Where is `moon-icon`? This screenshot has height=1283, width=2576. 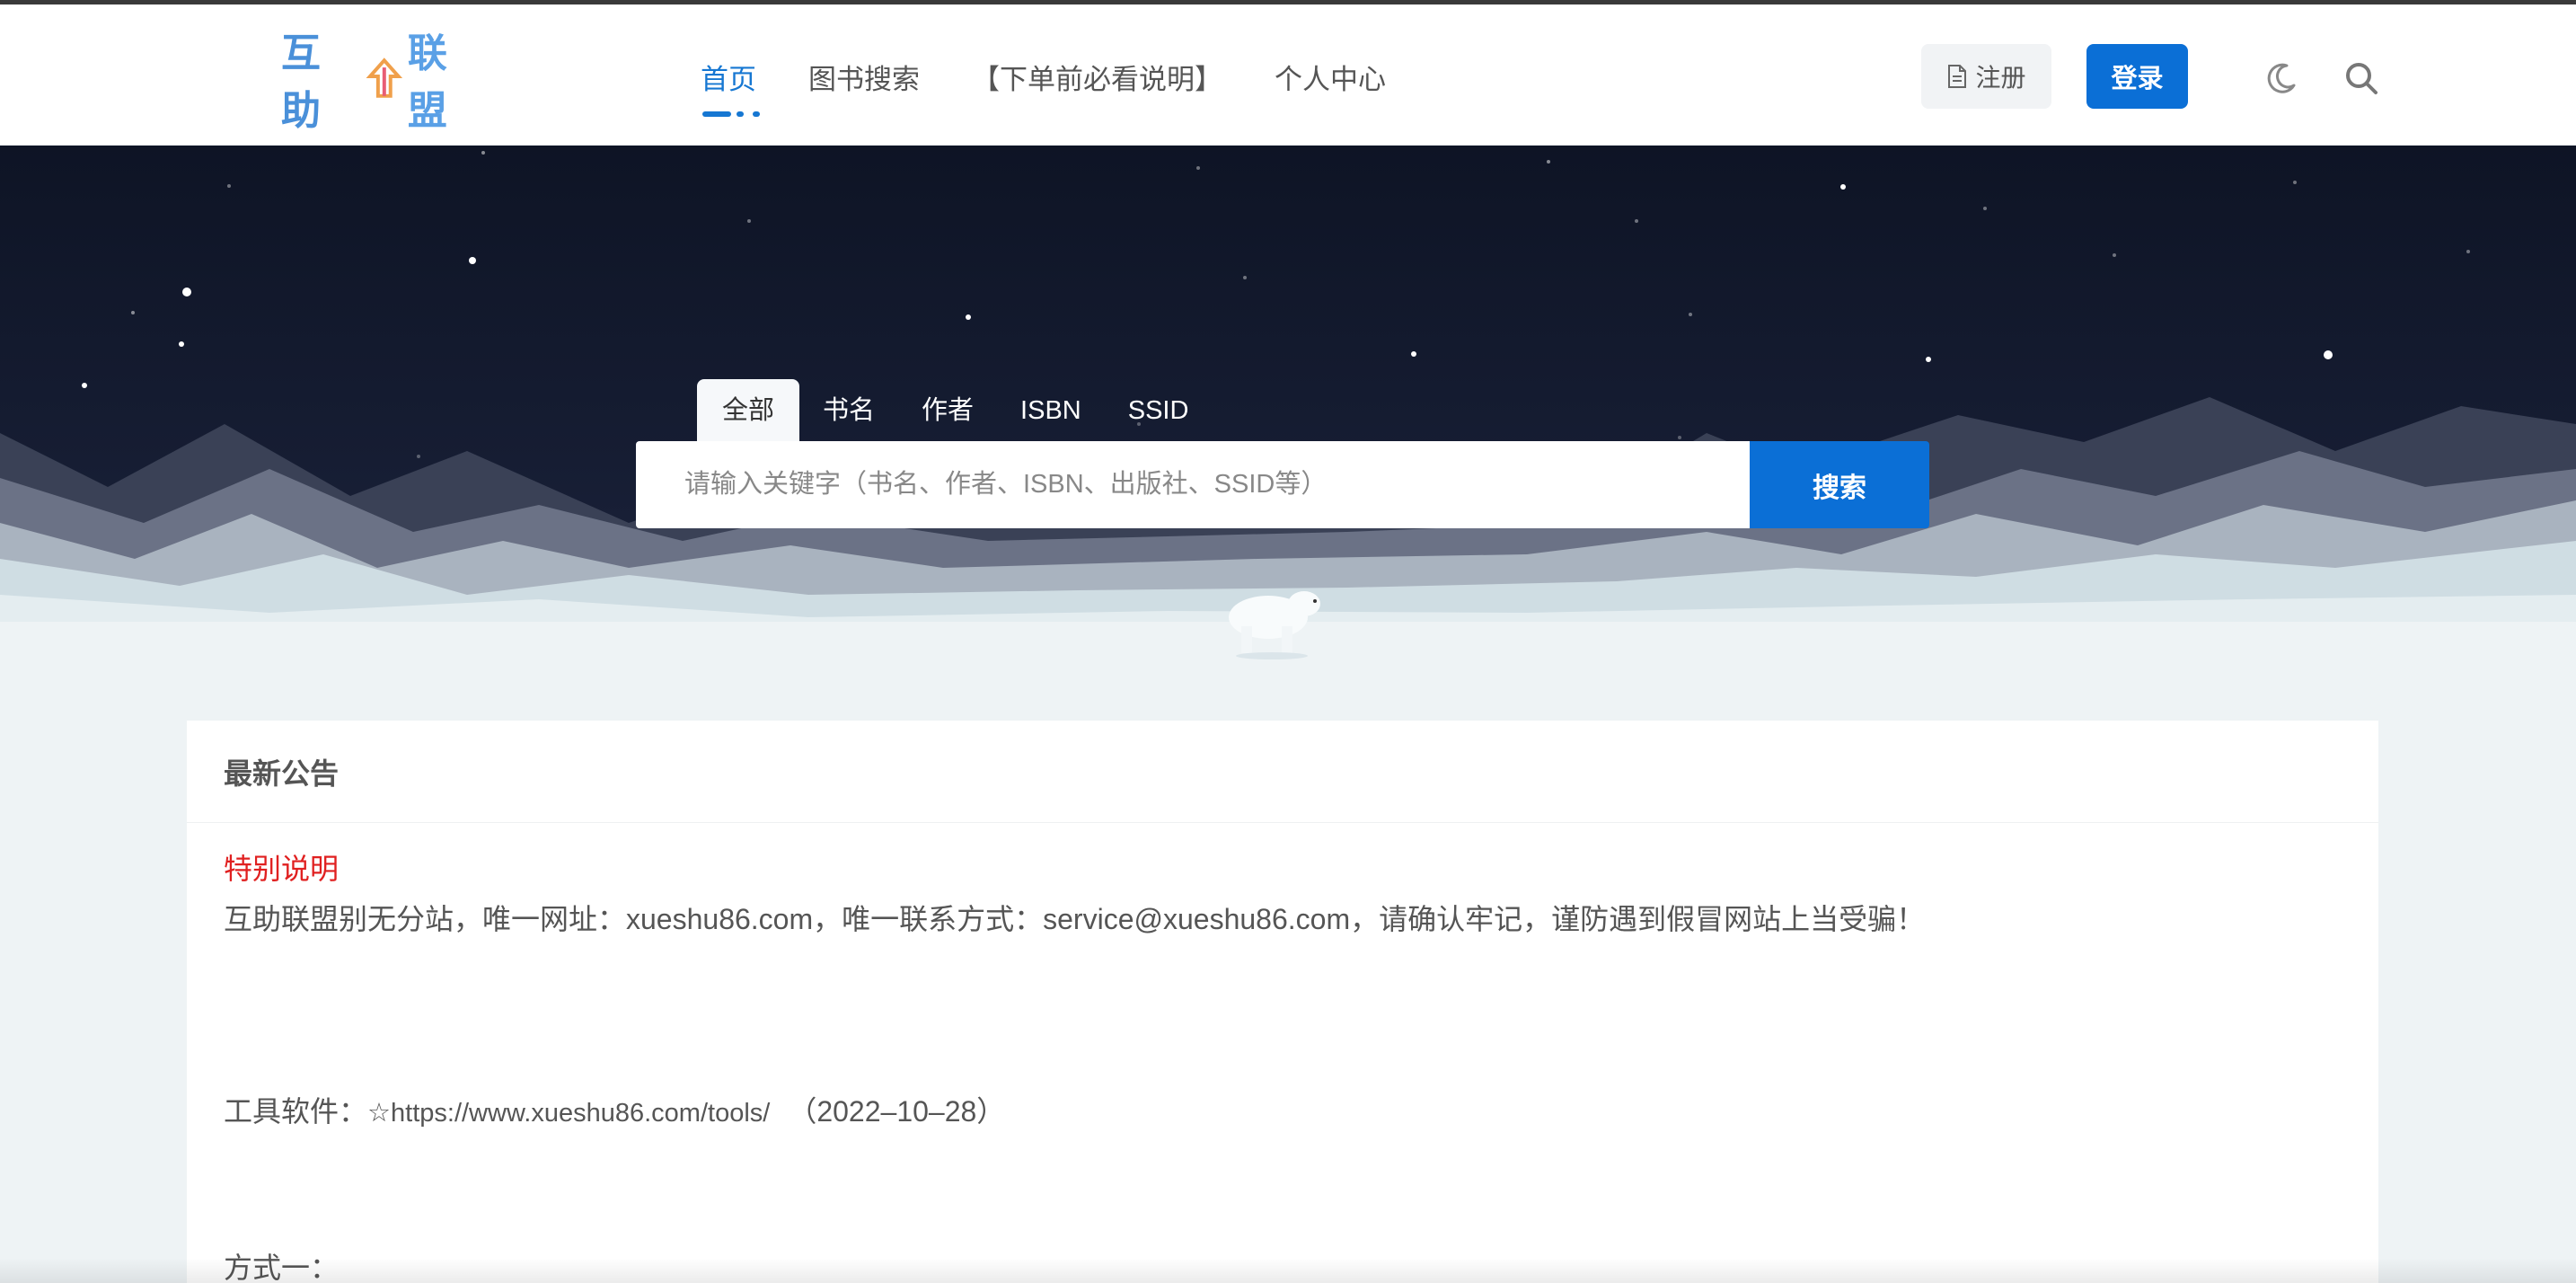
moon-icon is located at coordinates (2281, 78).